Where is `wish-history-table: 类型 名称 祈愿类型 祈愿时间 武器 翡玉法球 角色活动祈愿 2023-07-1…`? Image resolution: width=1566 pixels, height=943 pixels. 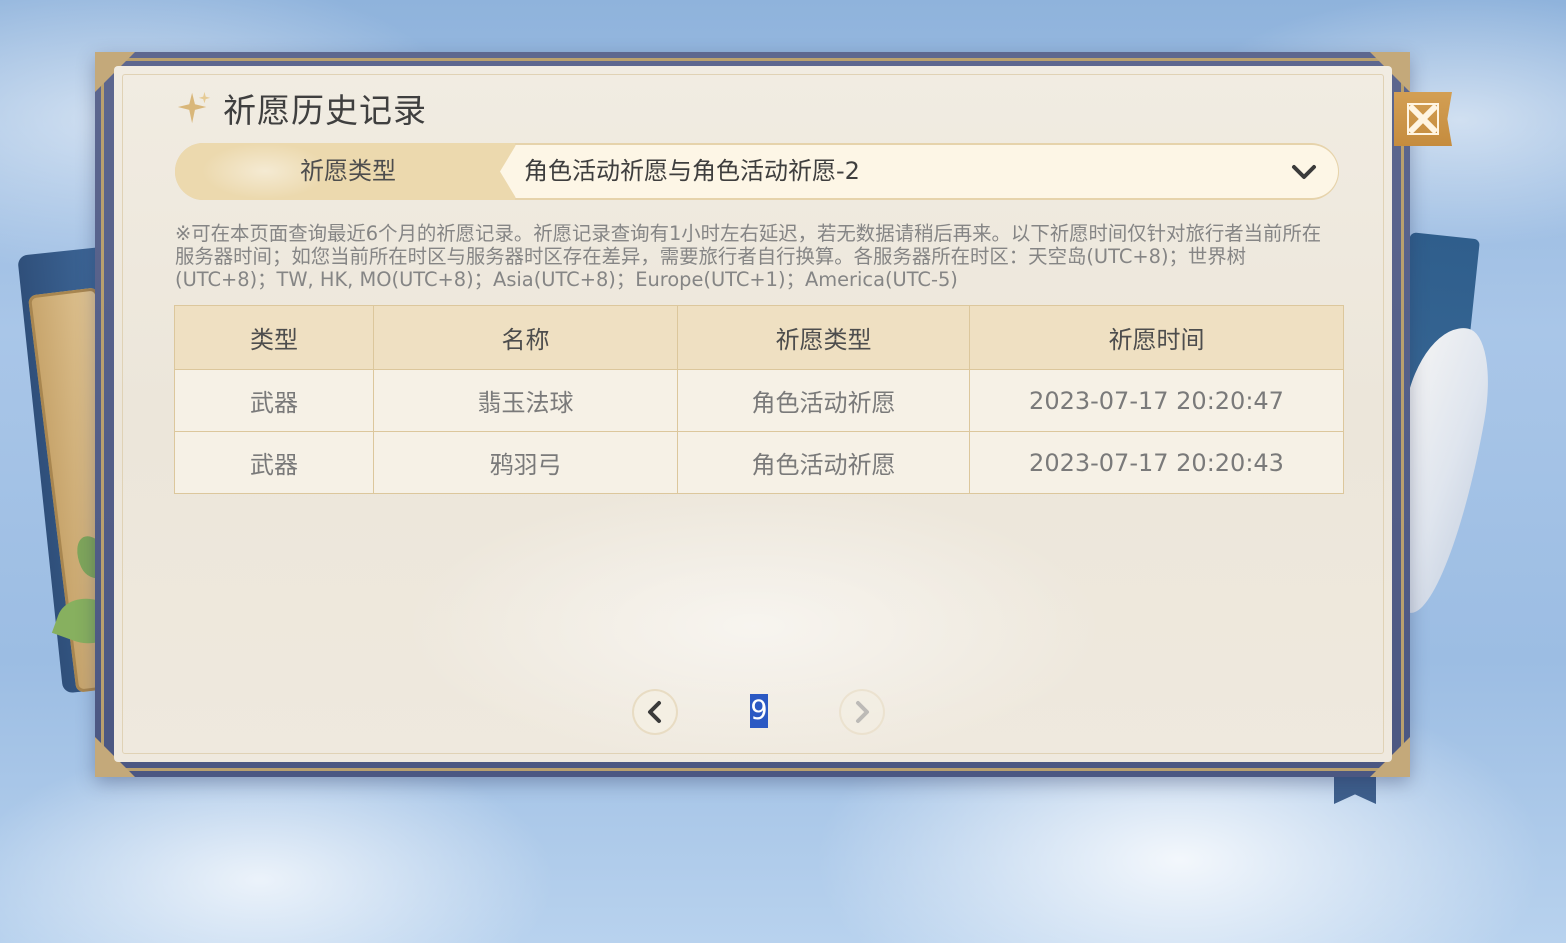
wish-history-table: 类型 名称 祈愿类型 祈愿时间 武器 翡玉法球 角色活动祈愿 2023-07-1… is located at coordinates (759, 399).